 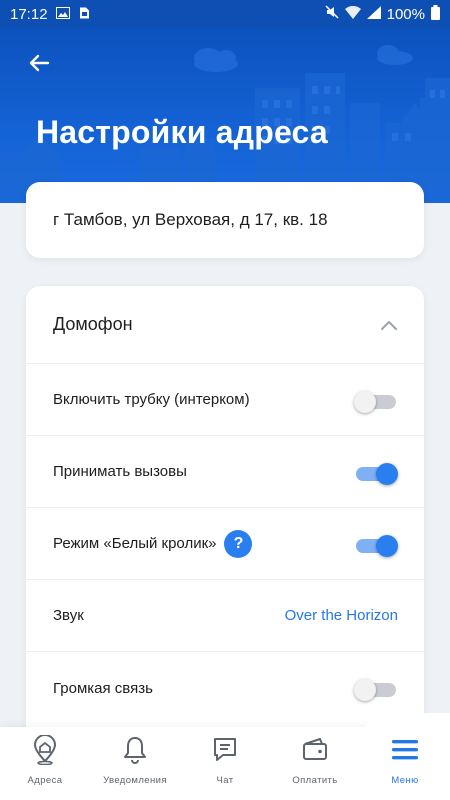 What do you see at coordinates (225, 749) in the screenshot?
I see `chat-icon` at bounding box center [225, 749].